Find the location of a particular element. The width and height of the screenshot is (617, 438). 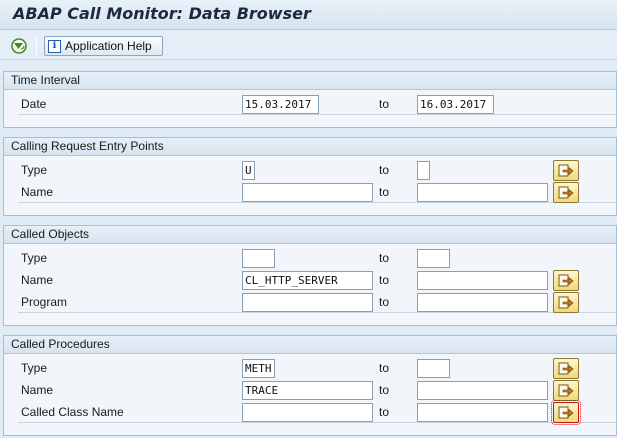

row-called-class-name: Called Class Name to is located at coordinates (317, 412).